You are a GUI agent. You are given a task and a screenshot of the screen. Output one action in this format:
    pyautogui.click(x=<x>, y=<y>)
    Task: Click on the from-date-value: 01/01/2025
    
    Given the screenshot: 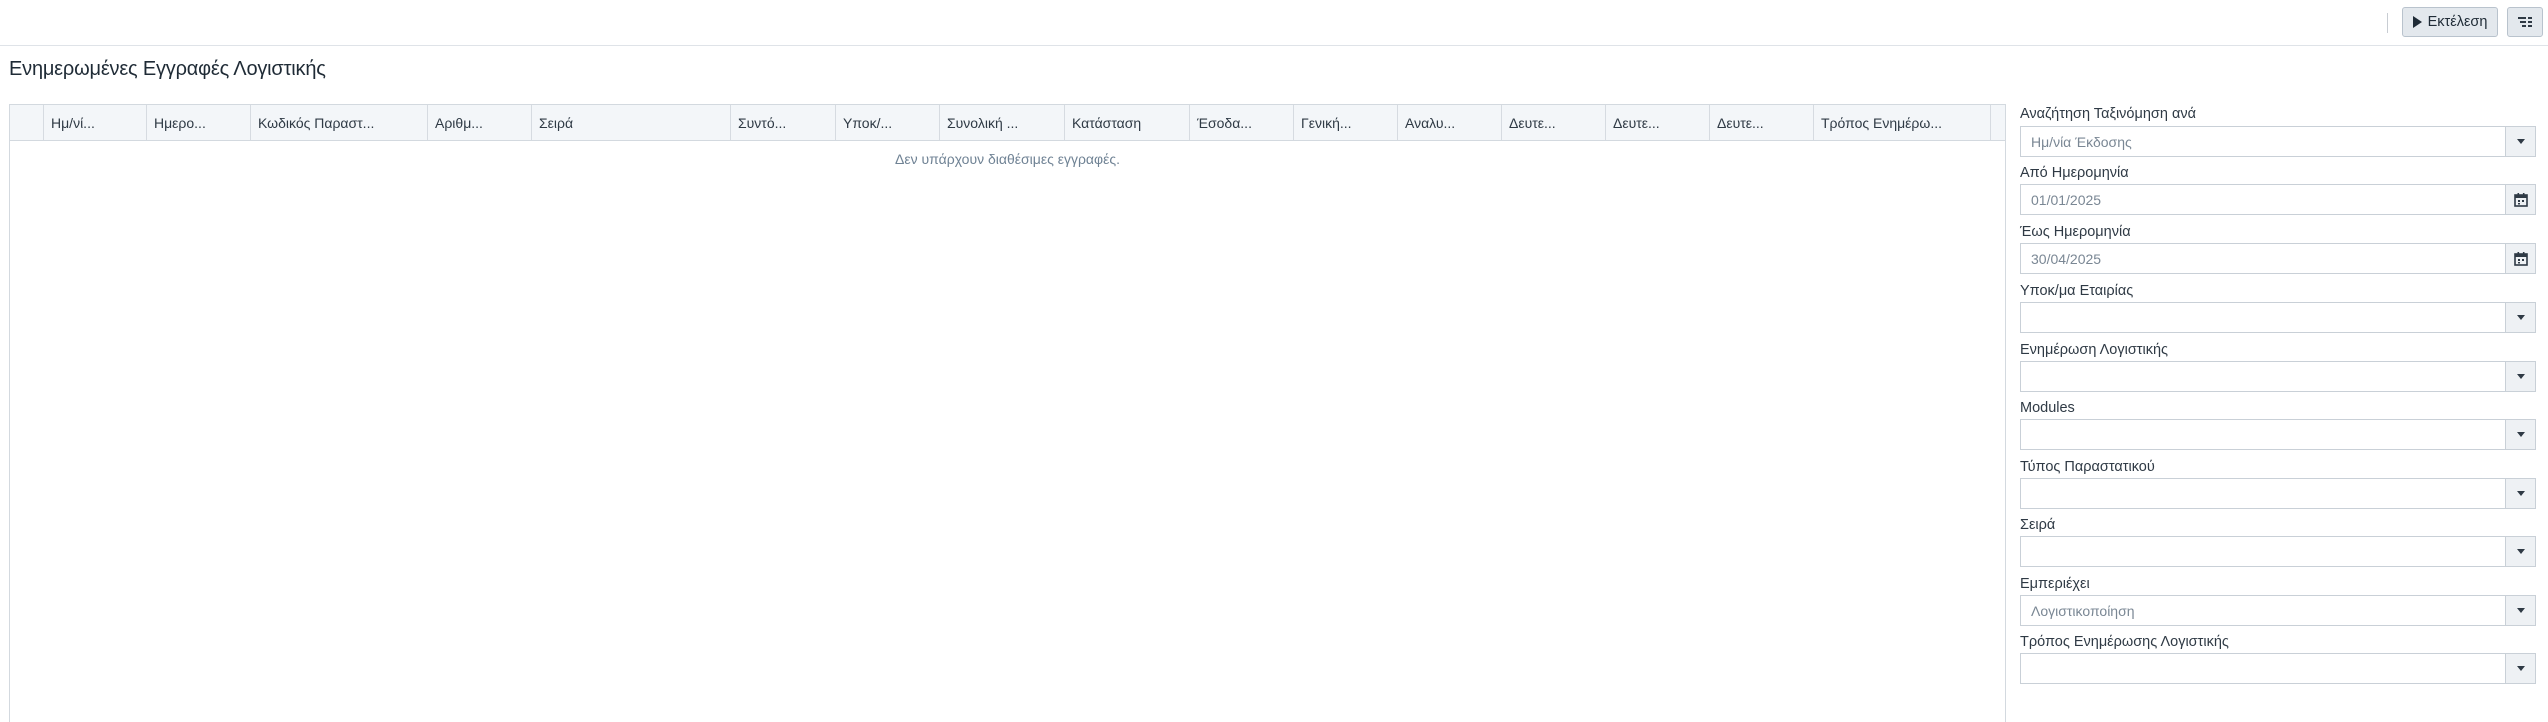 What is the action you would take?
    pyautogui.click(x=2066, y=200)
    